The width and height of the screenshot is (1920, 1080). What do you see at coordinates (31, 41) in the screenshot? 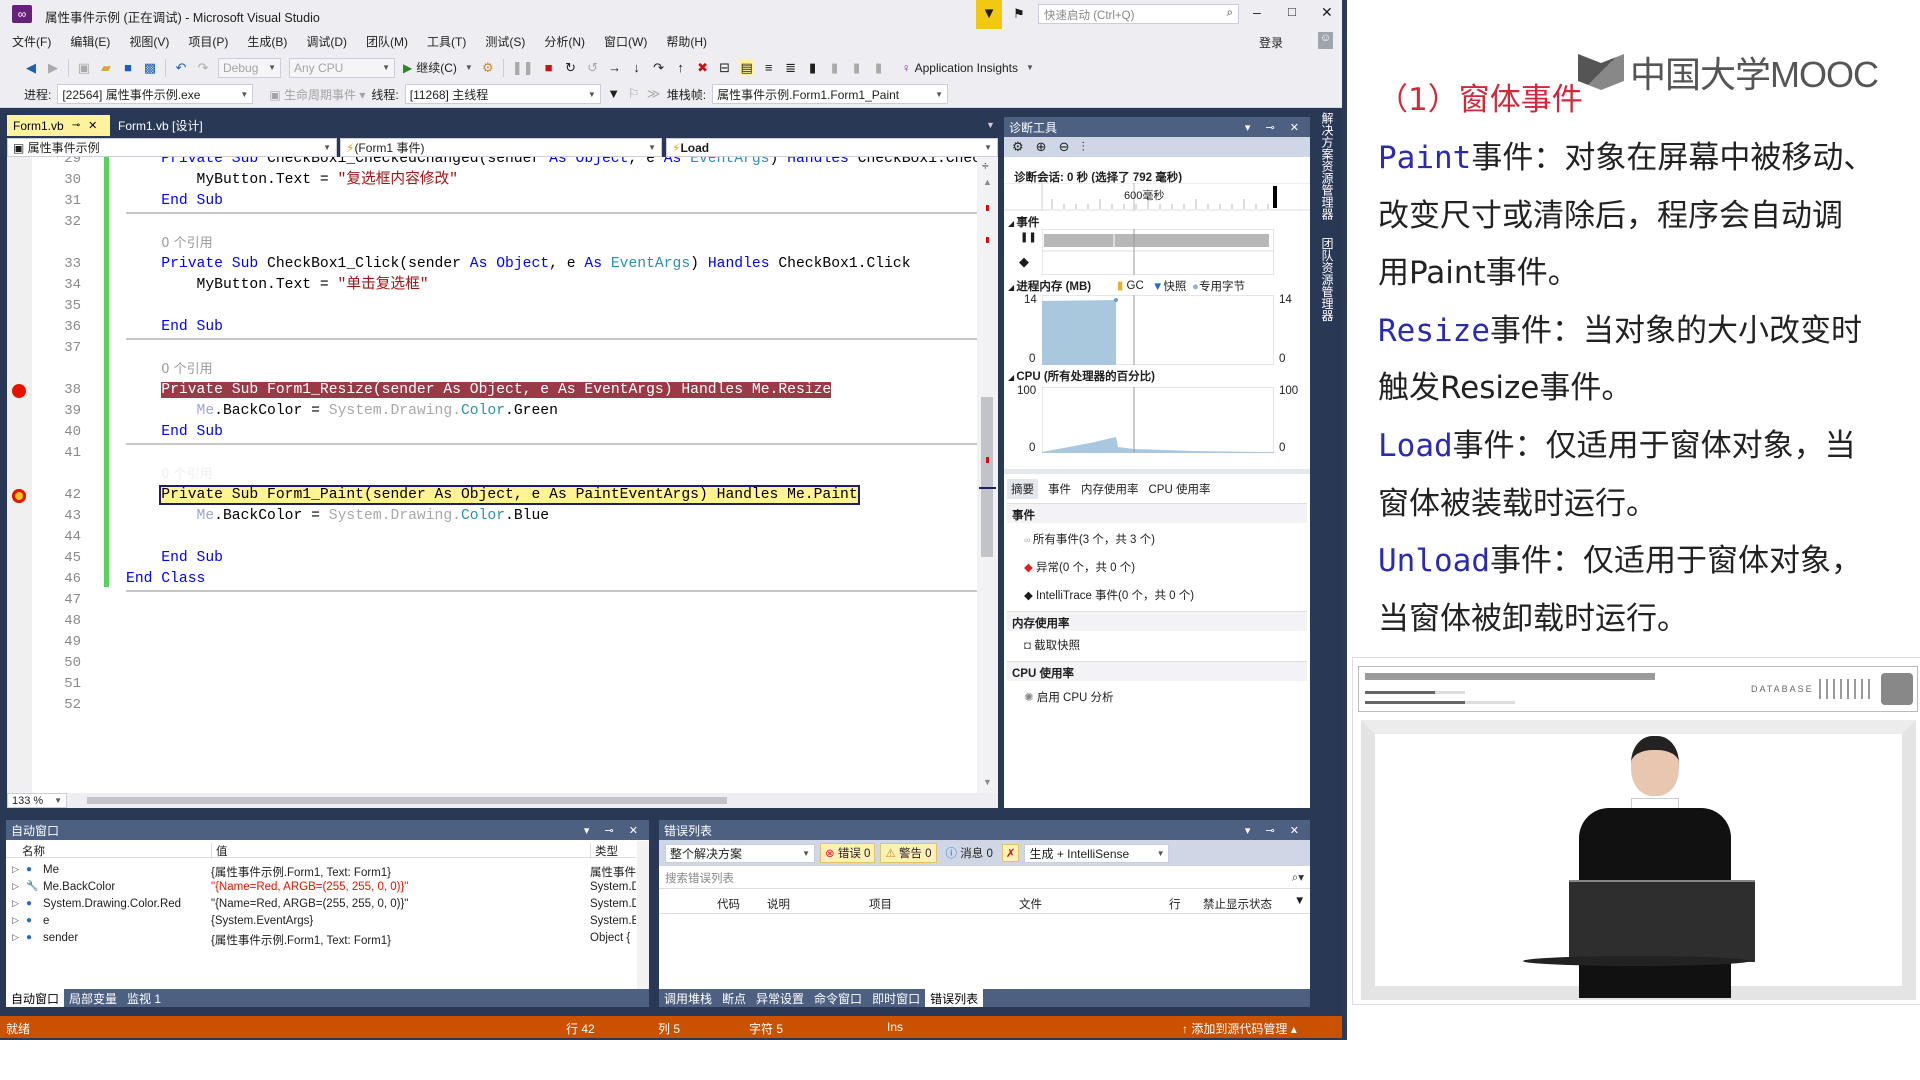
I see `menu-item: 文件(F)` at bounding box center [31, 41].